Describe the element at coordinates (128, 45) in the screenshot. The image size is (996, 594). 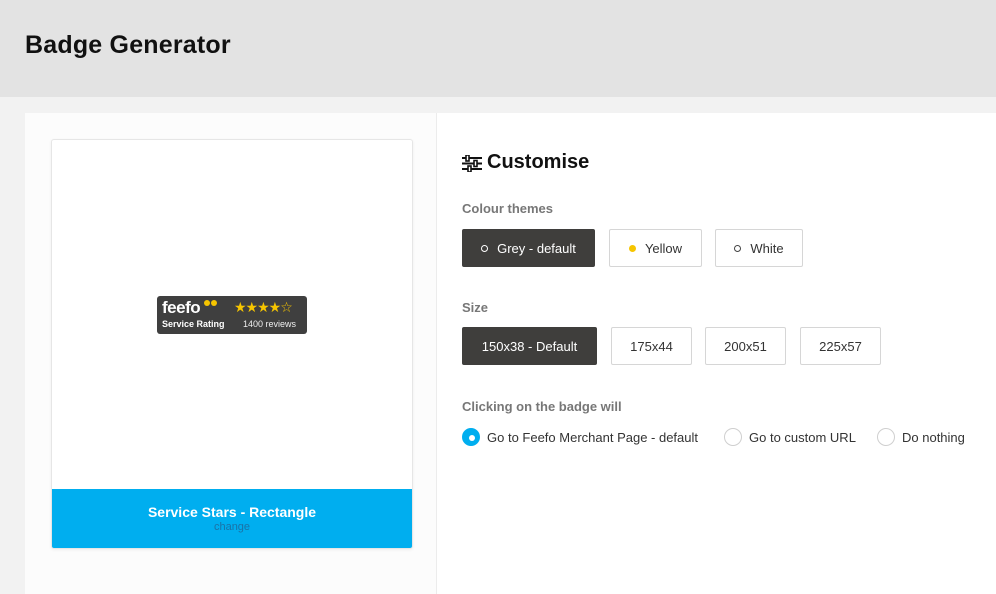
I see `page-title: Badge Generator` at that location.